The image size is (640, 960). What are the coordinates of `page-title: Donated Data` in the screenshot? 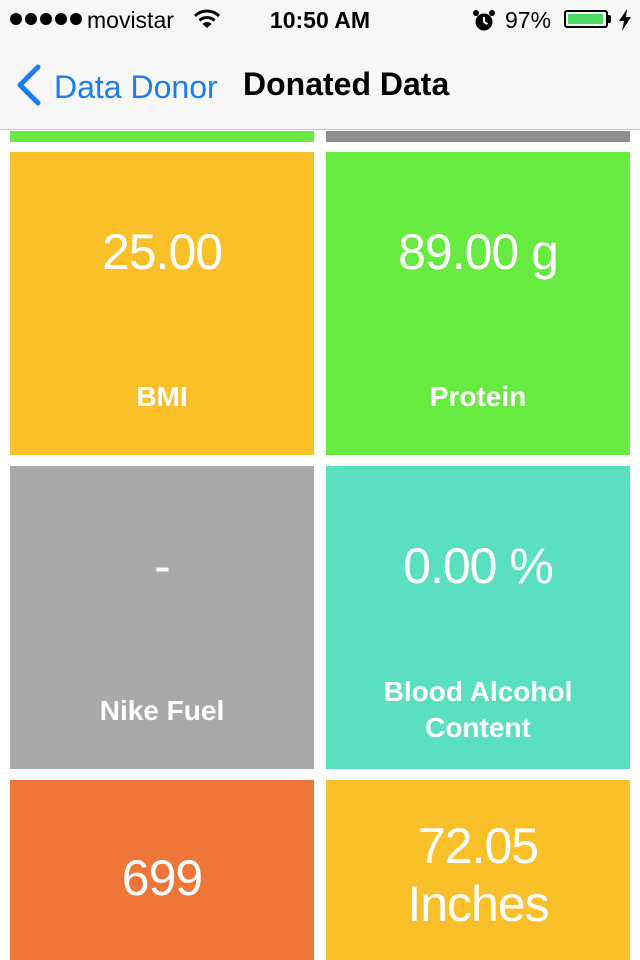 It's located at (346, 84).